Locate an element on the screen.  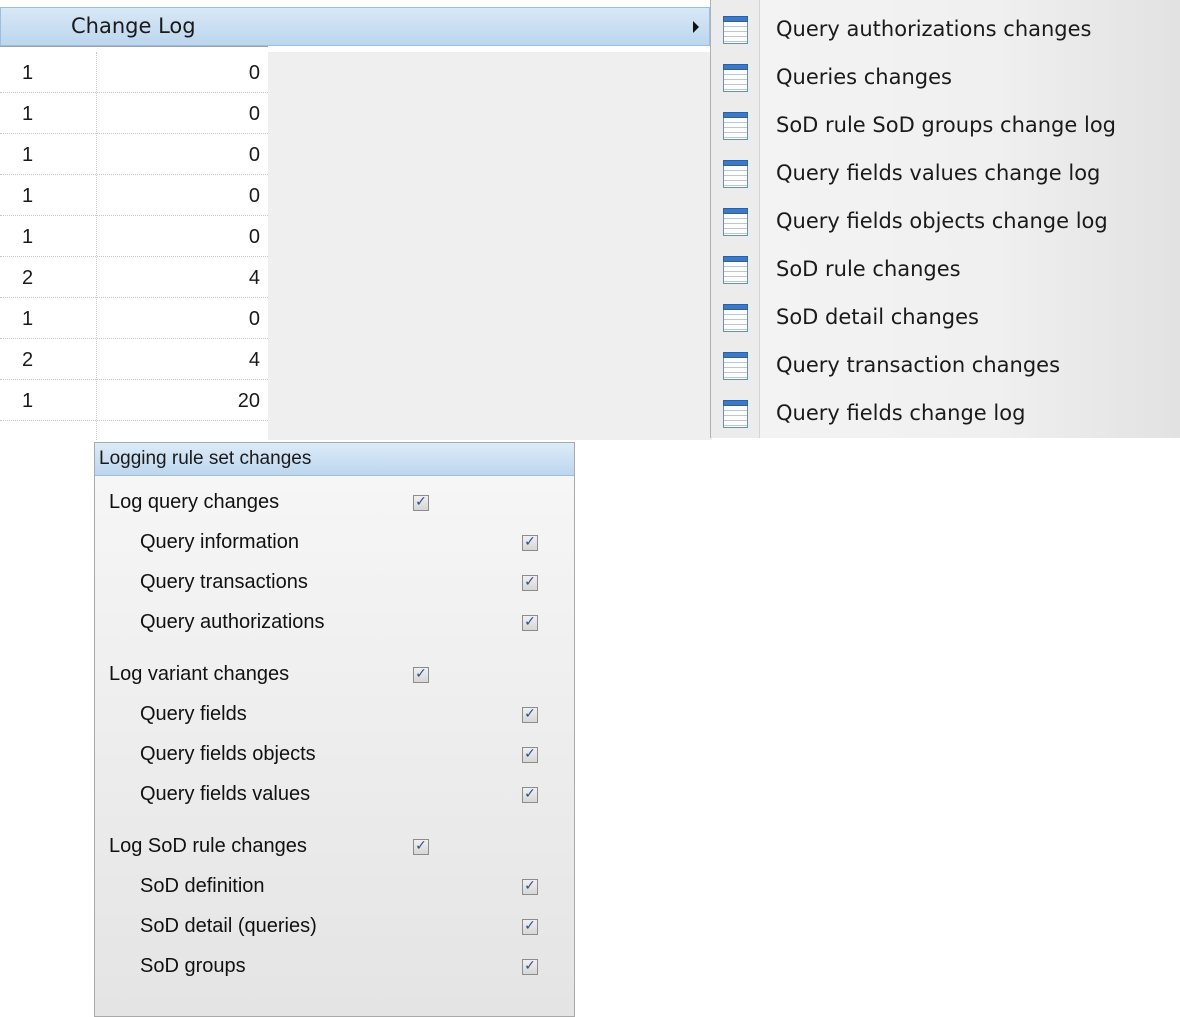
change-log-label: Change Log is located at coordinates (133, 26).